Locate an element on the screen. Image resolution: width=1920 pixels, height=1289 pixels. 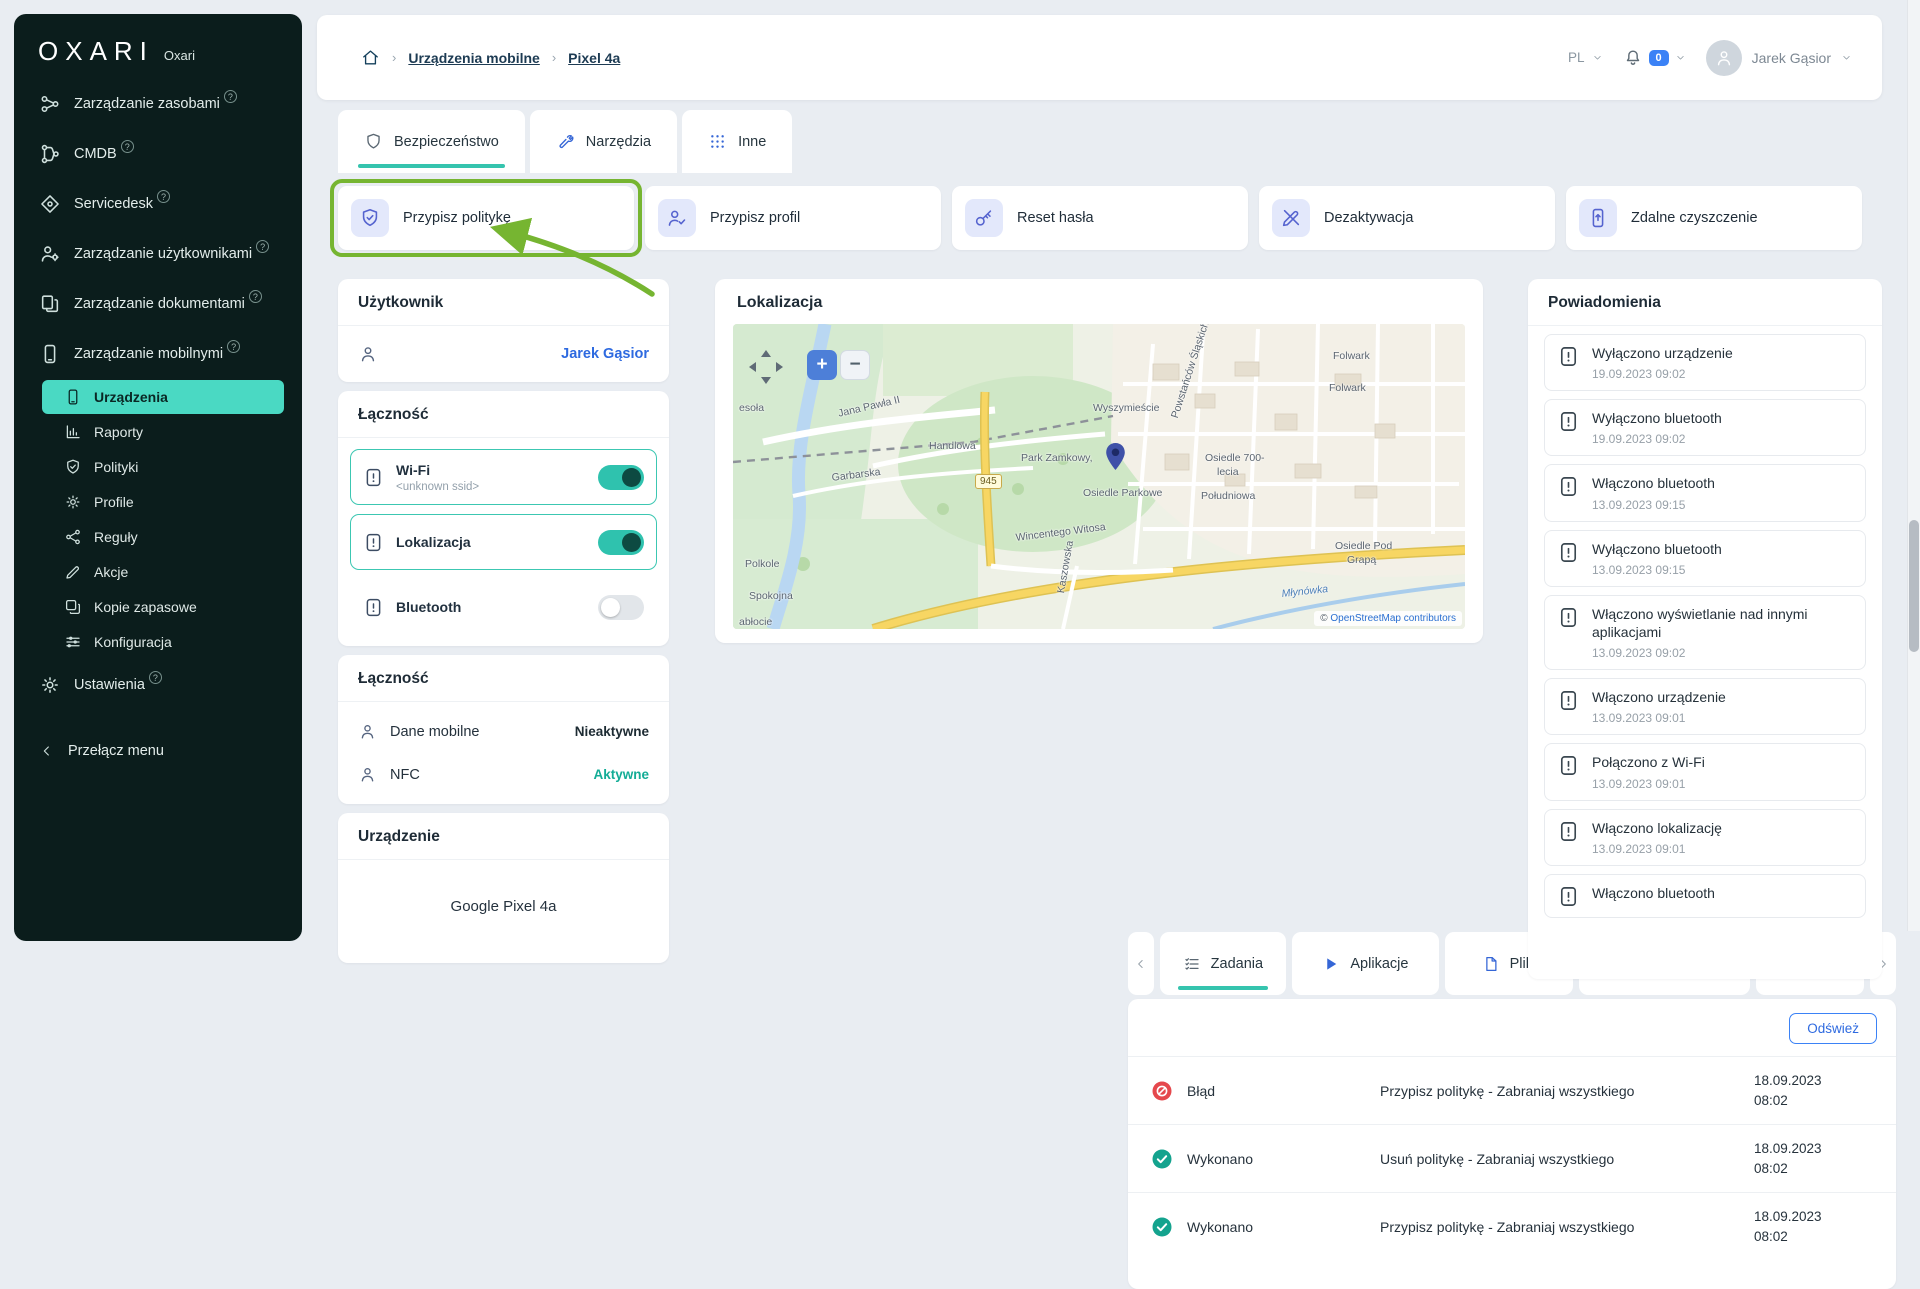
action-przypisz-polityke: Przypisz politykę is located at coordinates (486, 218).